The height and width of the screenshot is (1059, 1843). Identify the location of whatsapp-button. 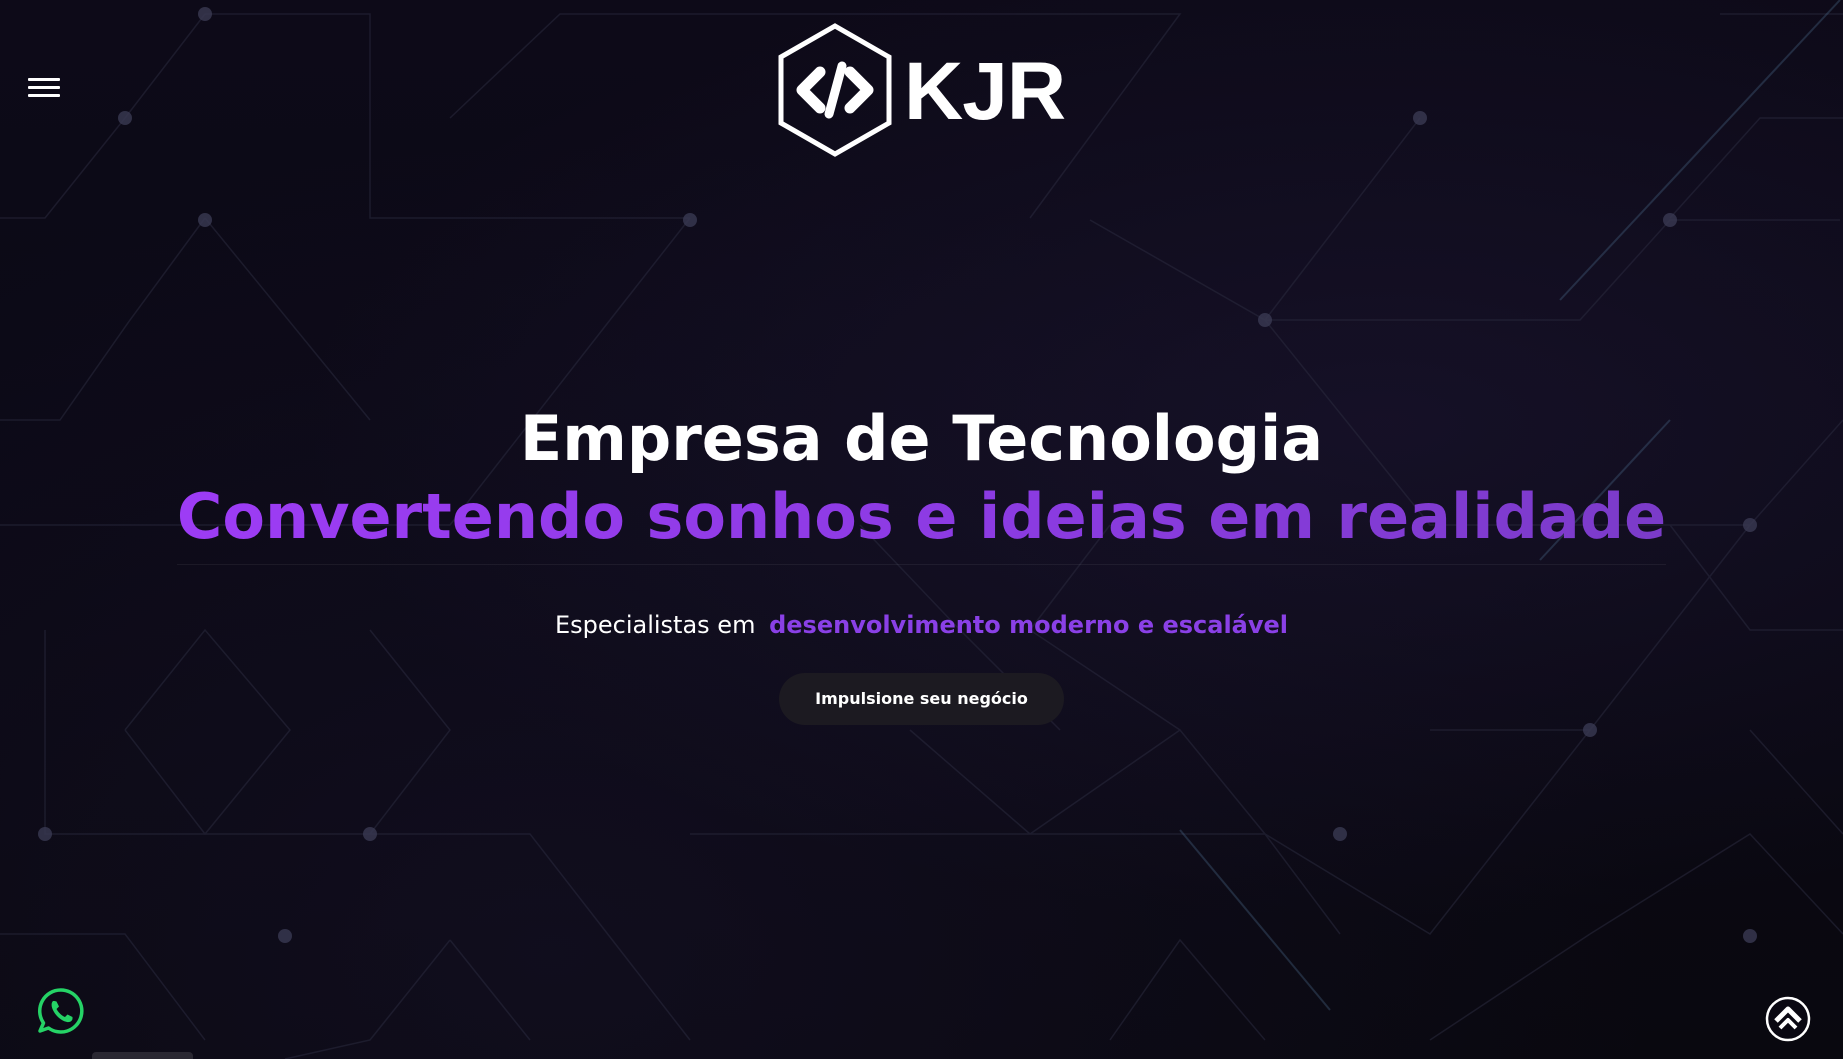
(61, 1011).